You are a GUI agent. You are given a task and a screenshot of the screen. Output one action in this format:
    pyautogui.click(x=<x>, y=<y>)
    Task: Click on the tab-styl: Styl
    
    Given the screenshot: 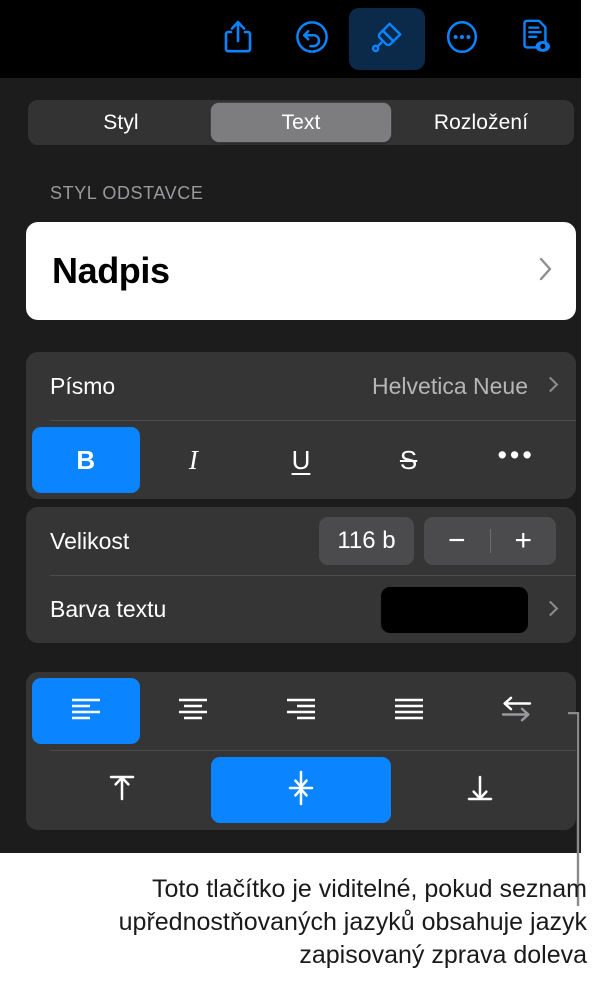 What is the action you would take?
    pyautogui.click(x=121, y=122)
    